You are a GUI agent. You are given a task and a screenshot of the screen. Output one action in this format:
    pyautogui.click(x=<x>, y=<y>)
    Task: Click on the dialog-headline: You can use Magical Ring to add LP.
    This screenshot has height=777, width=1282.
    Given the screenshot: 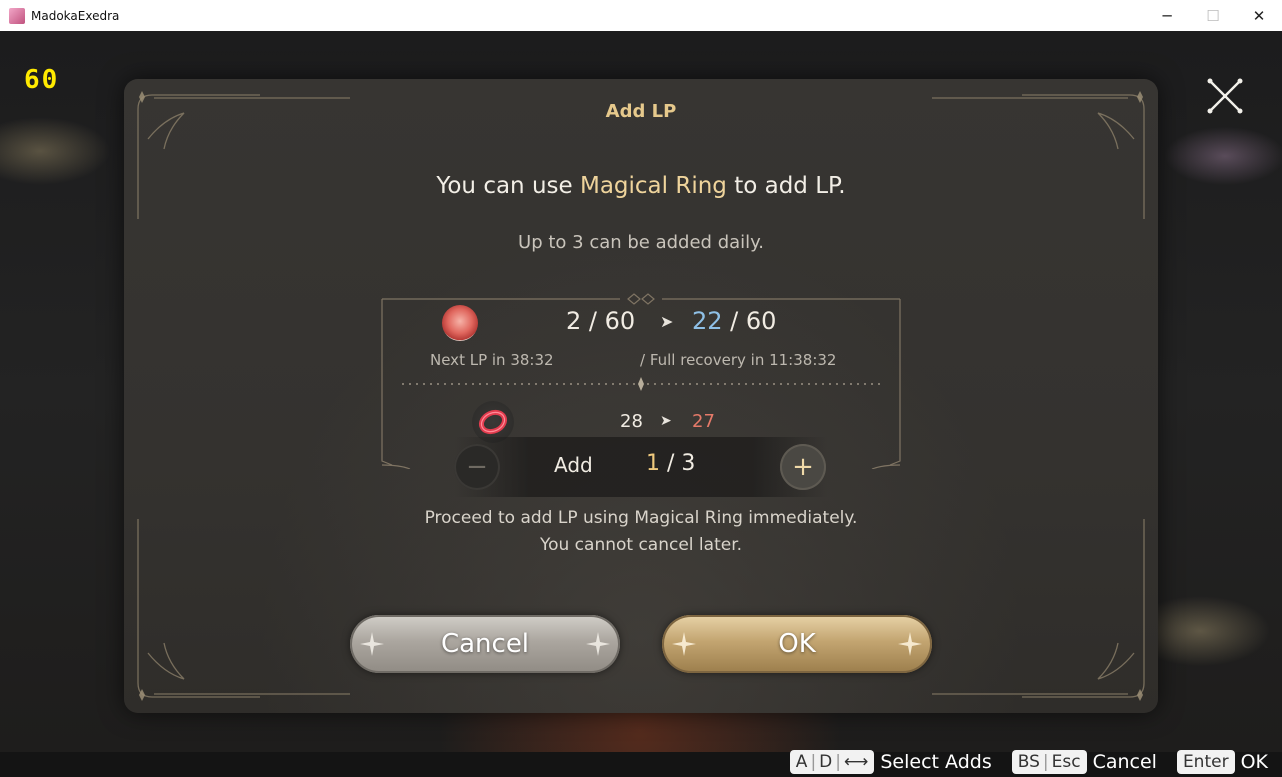 What is the action you would take?
    pyautogui.click(x=641, y=186)
    